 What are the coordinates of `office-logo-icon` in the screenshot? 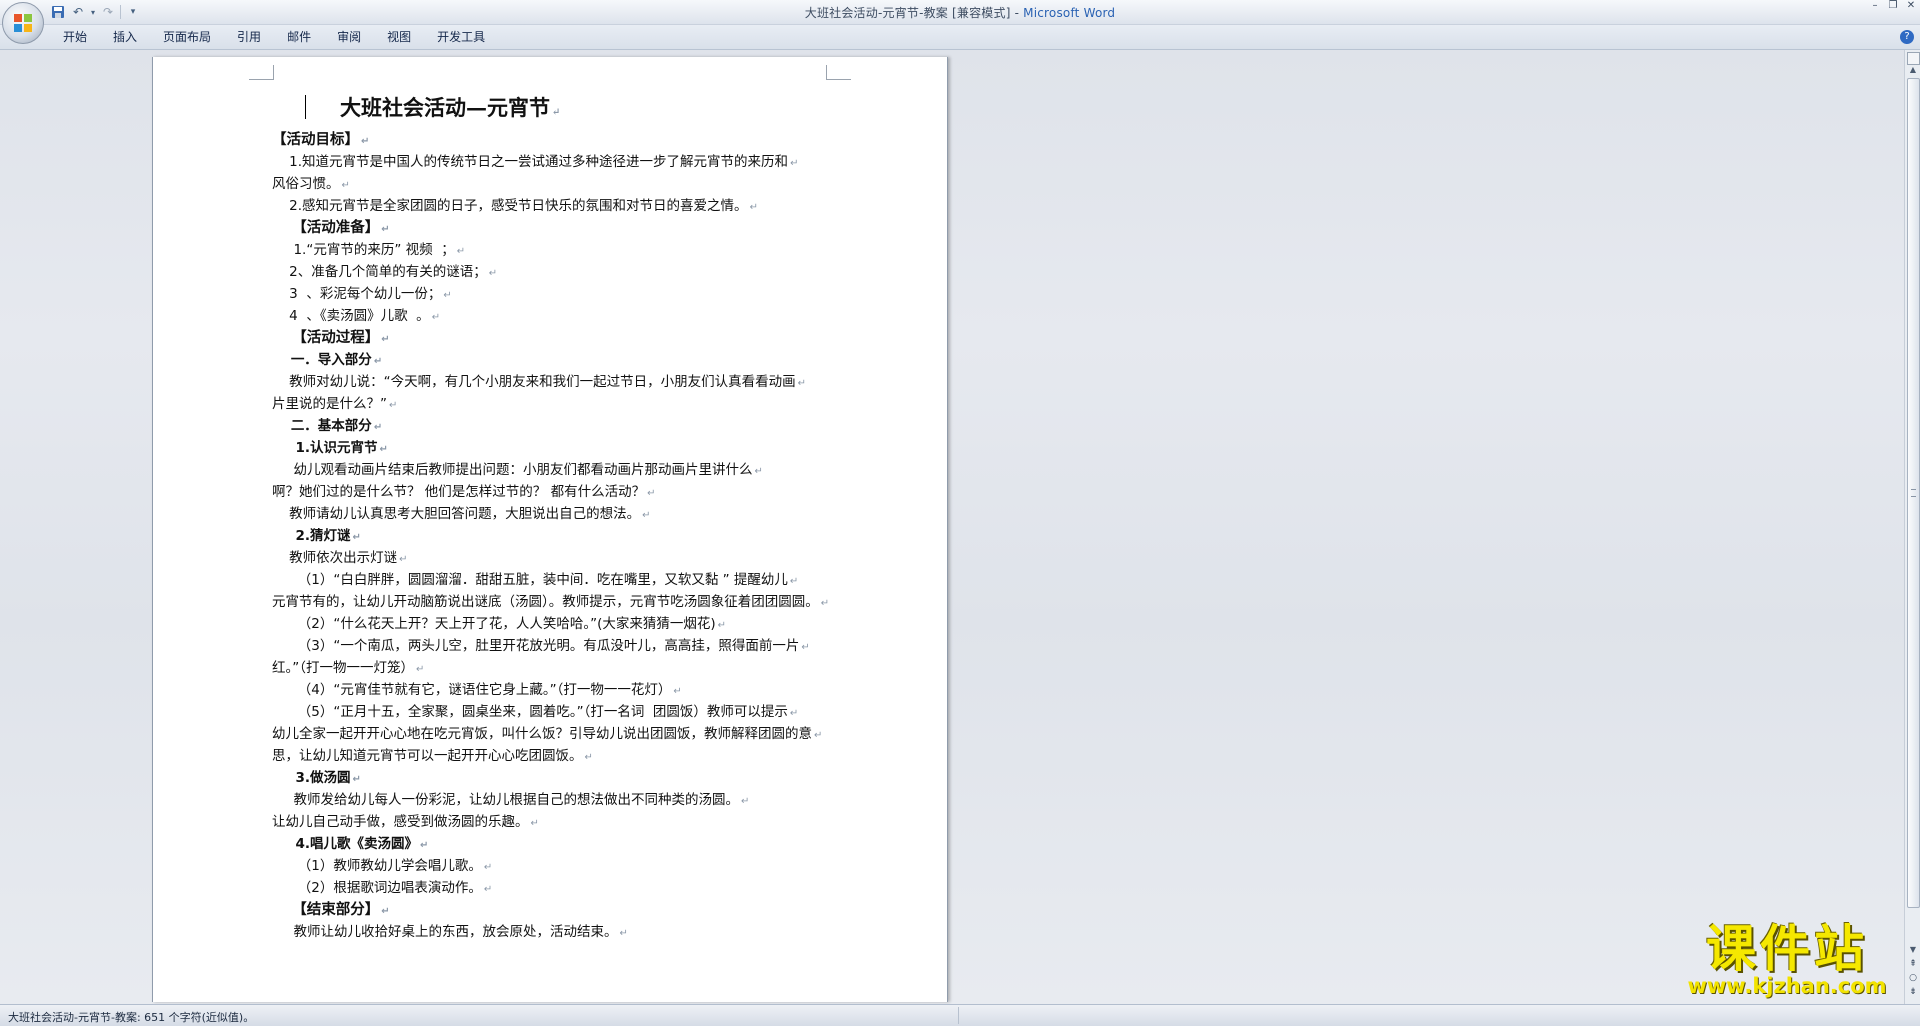 It's located at (23, 23).